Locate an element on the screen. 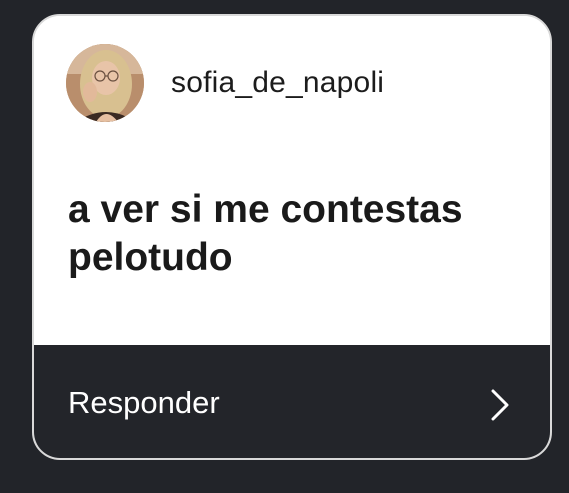 This screenshot has height=493, width=569. story-message: a ver si me contestas pelotudo is located at coordinates (265, 233).